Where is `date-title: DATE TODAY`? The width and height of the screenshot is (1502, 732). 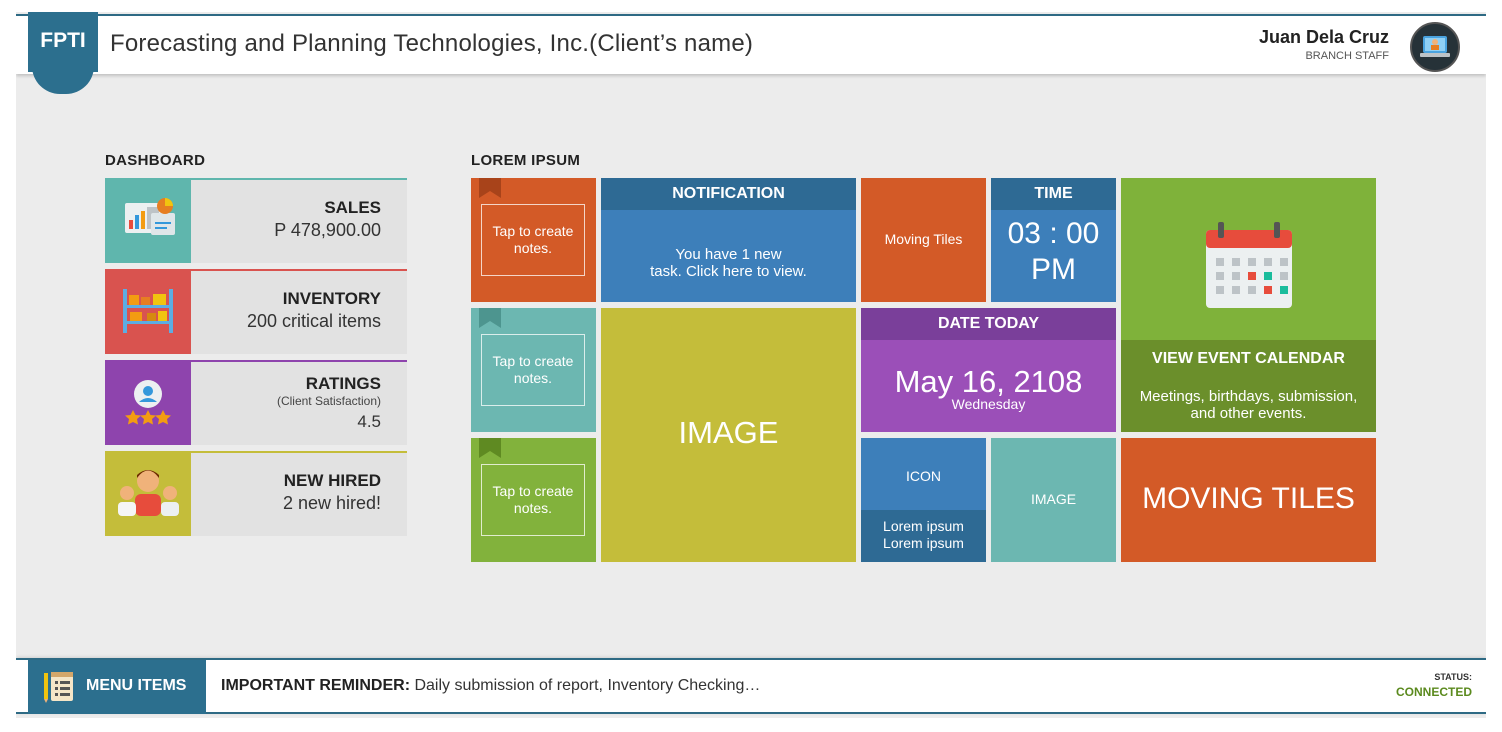
date-title: DATE TODAY is located at coordinates (988, 324).